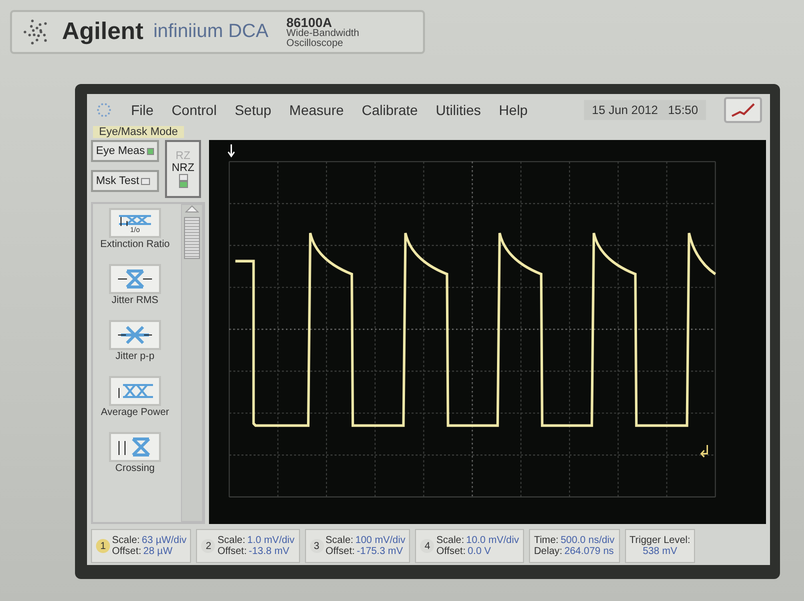 Image resolution: width=804 pixels, height=601 pixels. Describe the element at coordinates (492, 540) in the screenshot. I see `scale-value: 10.0 mV/div` at that location.